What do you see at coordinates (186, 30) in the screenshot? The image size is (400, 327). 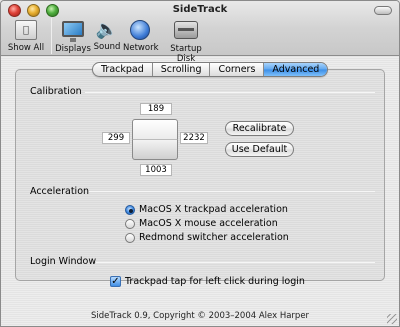 I see `hard-disk-icon` at bounding box center [186, 30].